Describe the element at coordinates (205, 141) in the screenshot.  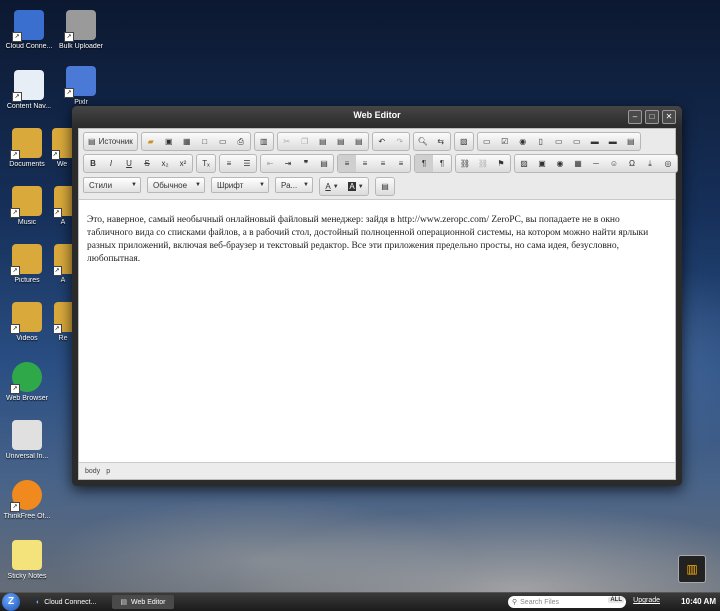
I see `new-page-icon: □` at that location.